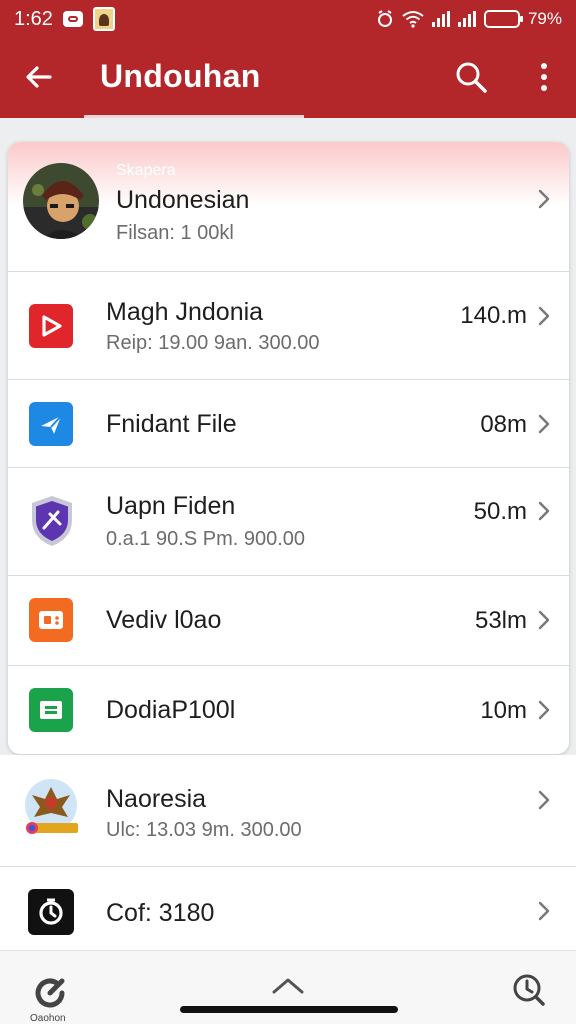 This screenshot has width=576, height=1024. I want to click on notification-icon, so click(72, 19).